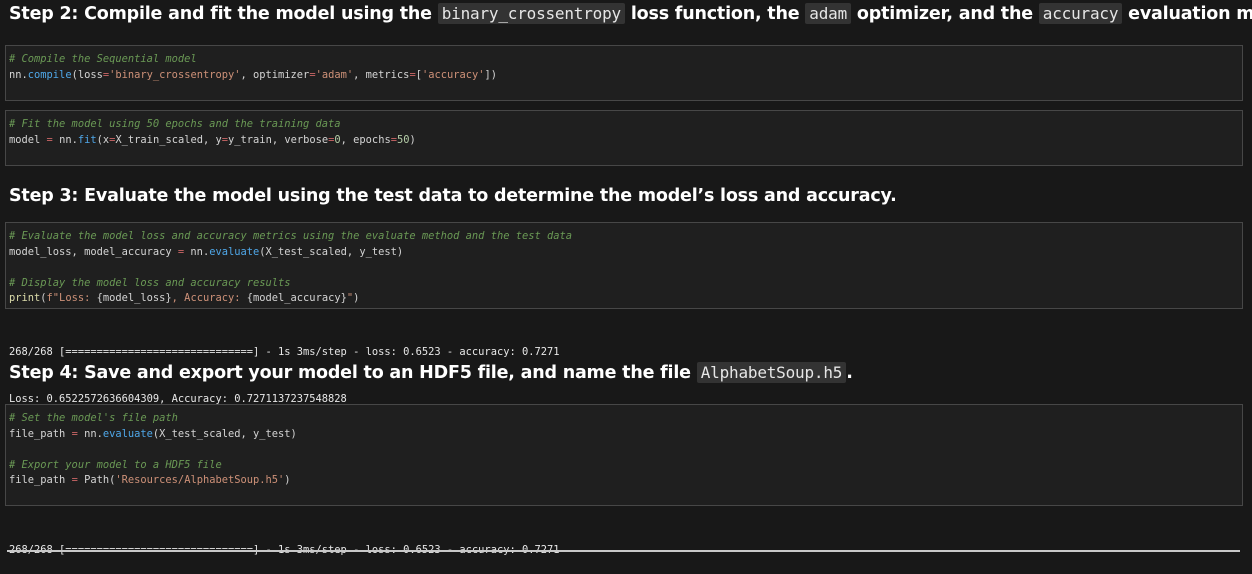 This screenshot has height=574, width=1252. Describe the element at coordinates (945, 14) in the screenshot. I see `step2-text-mid2: optimizer, and the` at that location.